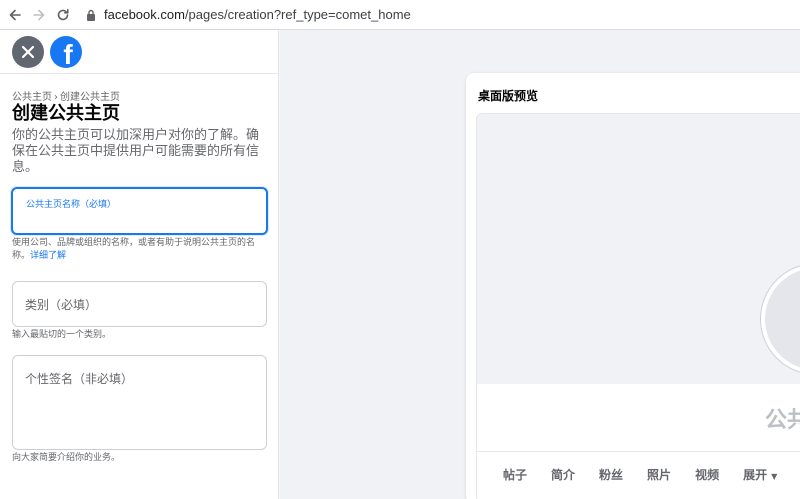 This screenshot has width=800, height=499. I want to click on preview-title: 桌面版预览, so click(508, 96).